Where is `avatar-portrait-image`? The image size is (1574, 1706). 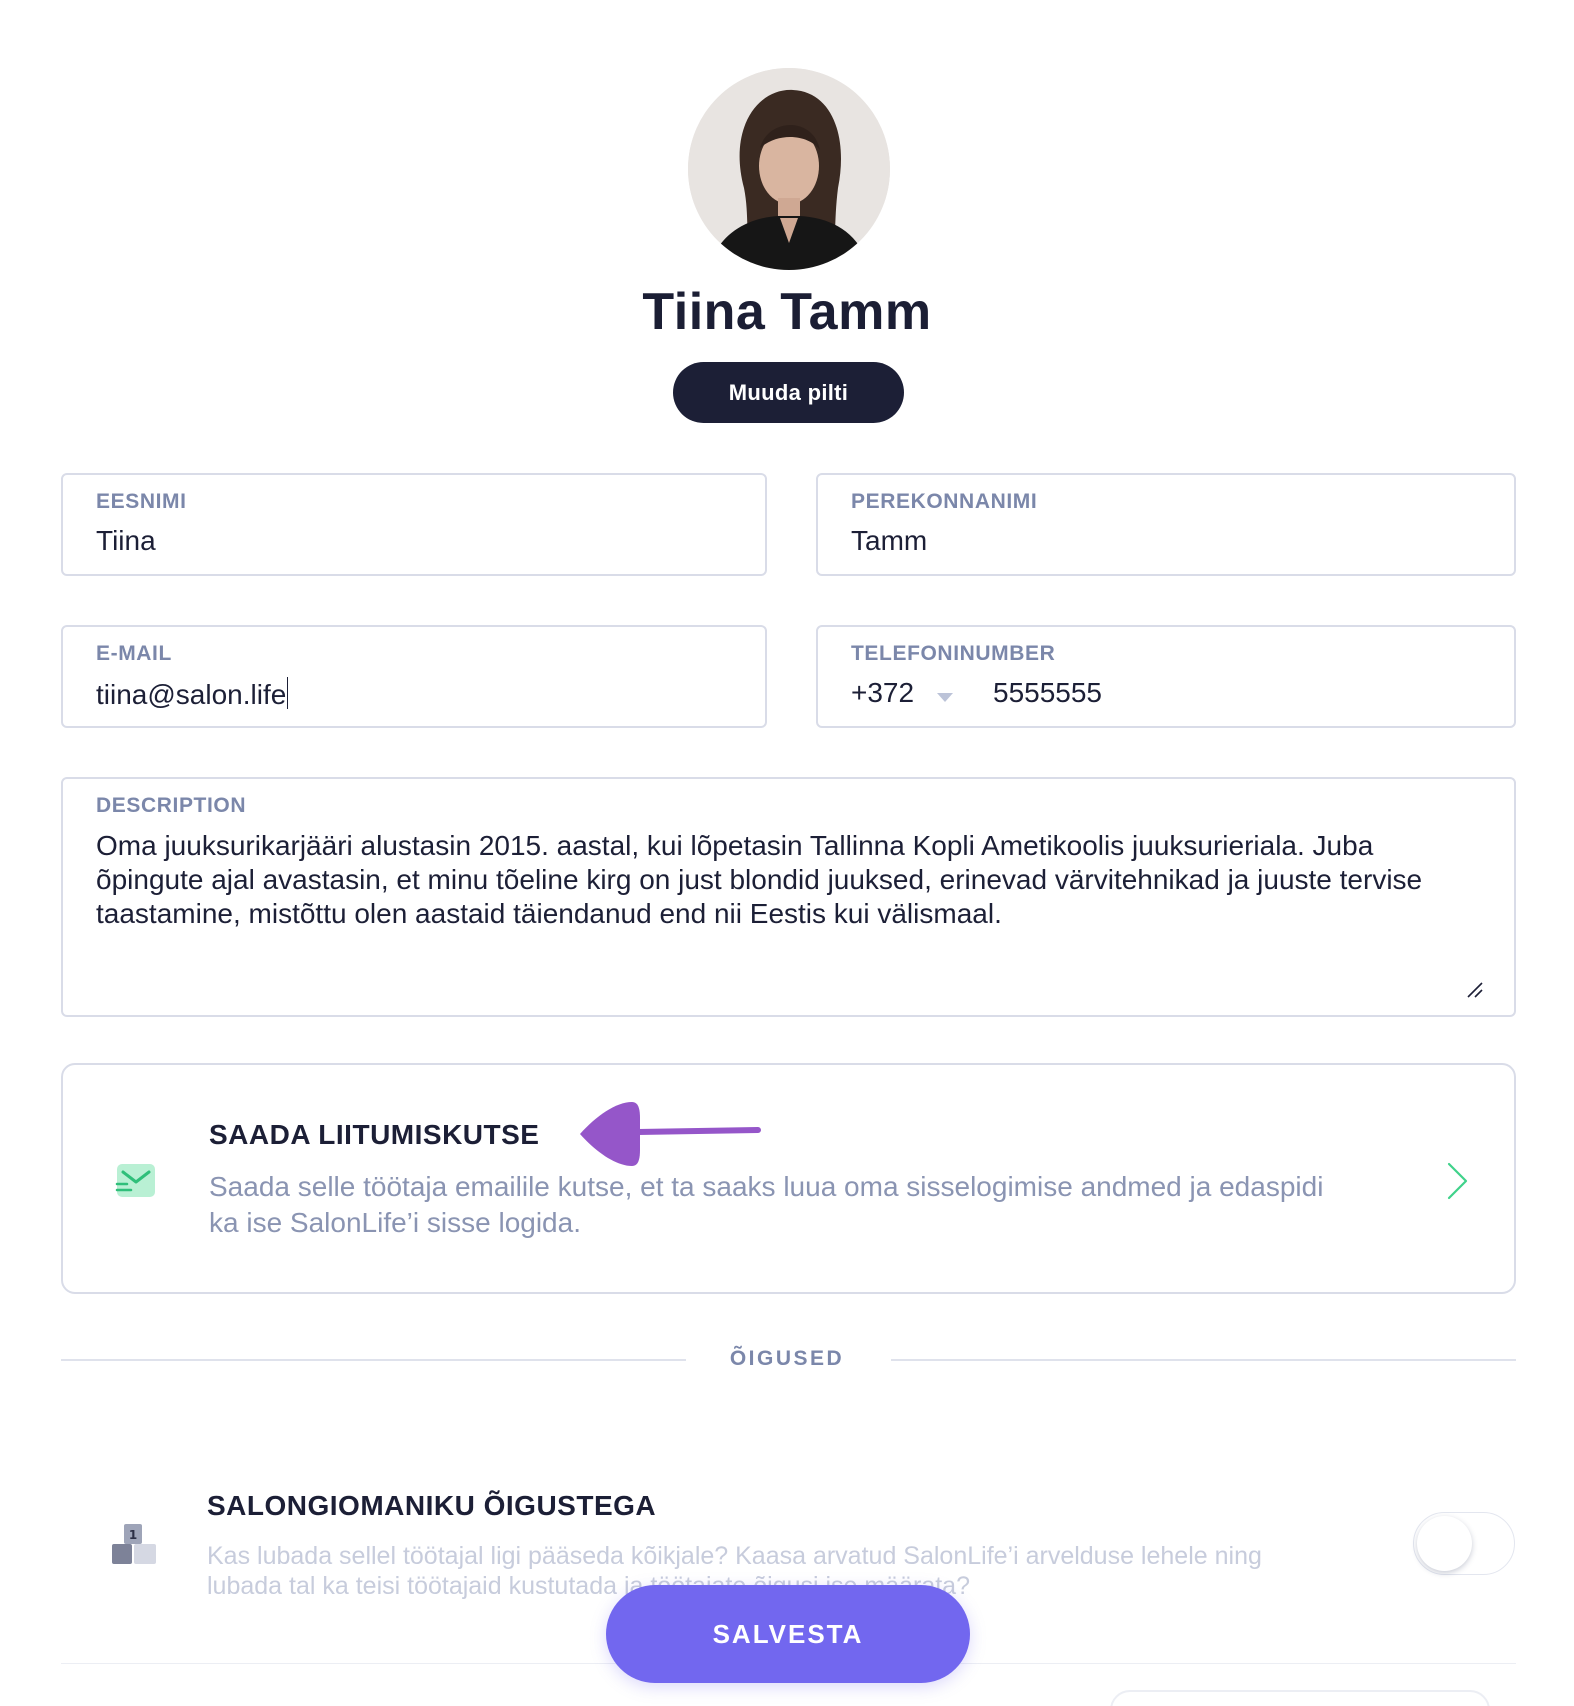
avatar-portrait-image is located at coordinates (789, 169).